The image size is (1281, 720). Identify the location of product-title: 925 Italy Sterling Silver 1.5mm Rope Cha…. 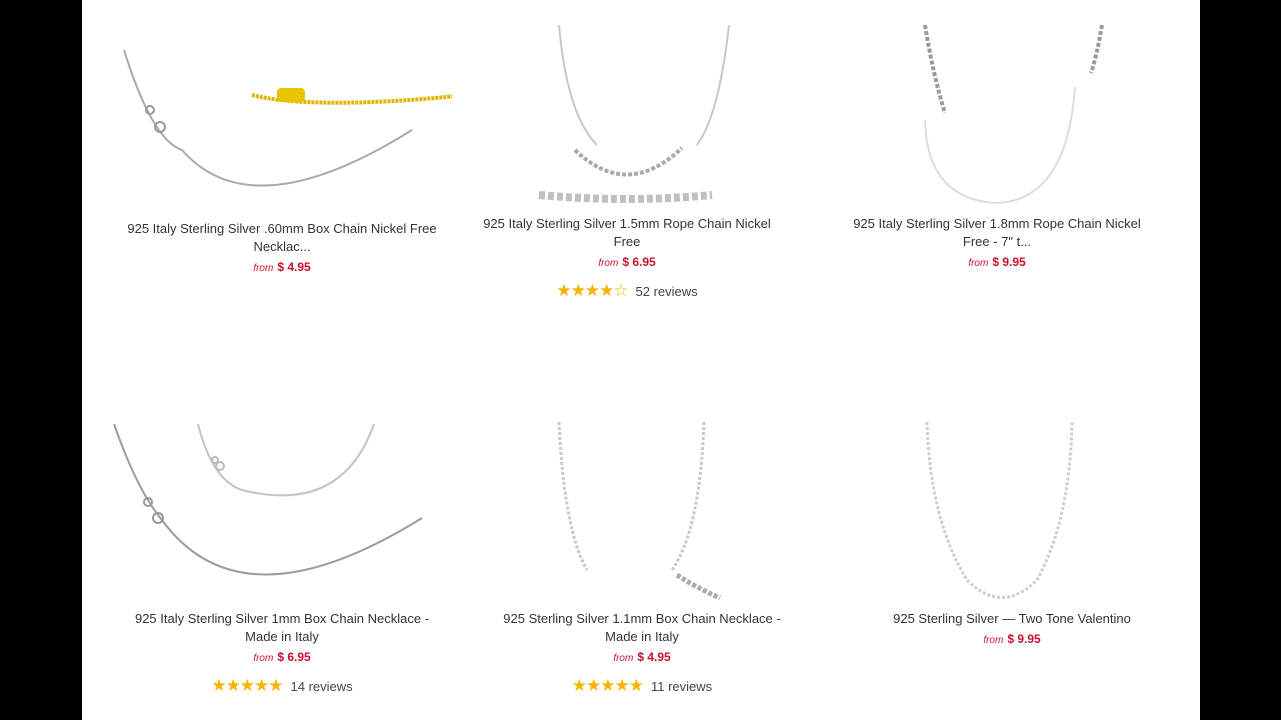
(627, 233).